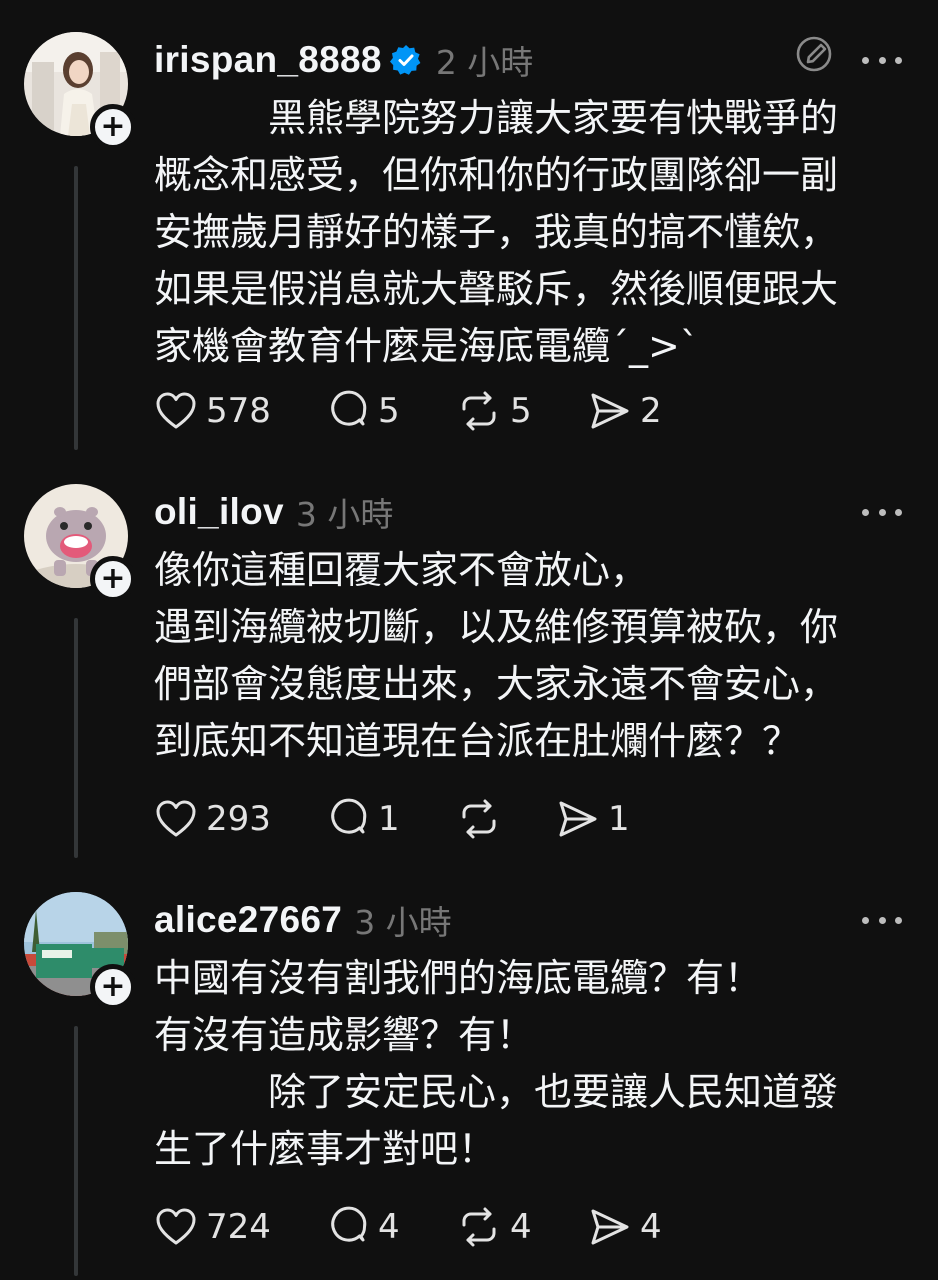 This screenshot has height=1280, width=938. Describe the element at coordinates (814, 54) in the screenshot. I see `edit-icon` at that location.